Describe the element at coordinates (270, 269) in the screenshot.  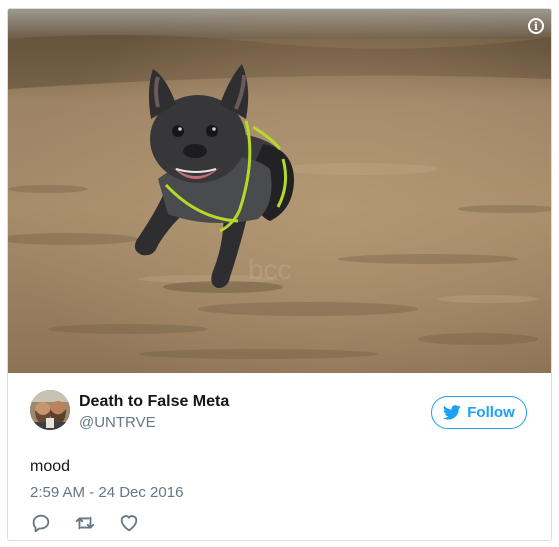
I see `svg-text: bcc` at that location.